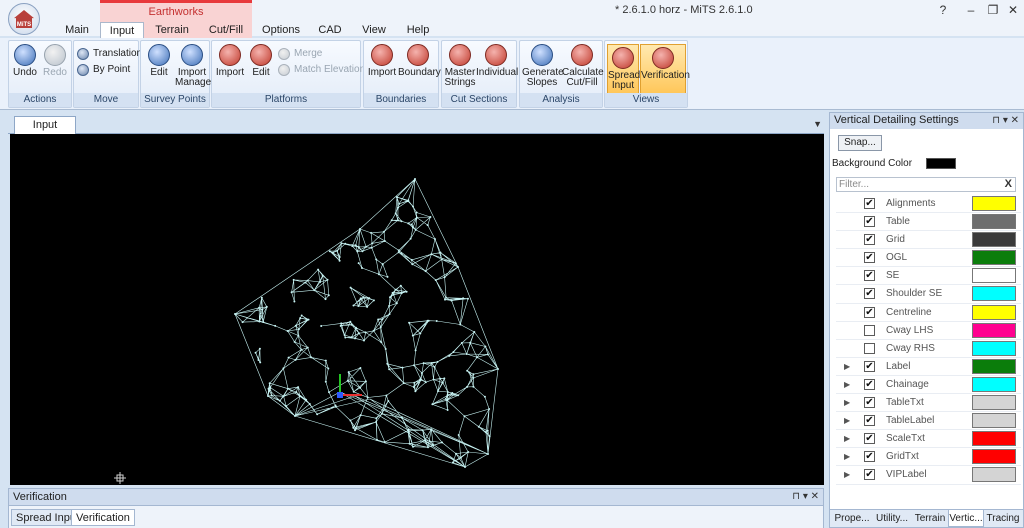  Describe the element at coordinates (1003, 518) in the screenshot. I see `tab-tracing: Tracing` at that location.